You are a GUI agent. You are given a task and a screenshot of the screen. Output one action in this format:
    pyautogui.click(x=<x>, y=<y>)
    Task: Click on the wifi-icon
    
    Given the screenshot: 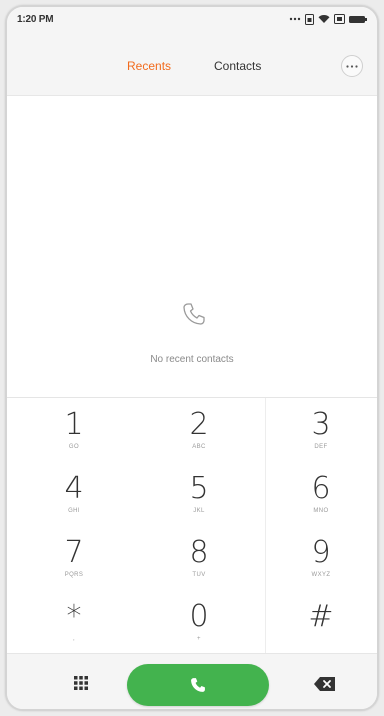 What is the action you would take?
    pyautogui.click(x=324, y=19)
    